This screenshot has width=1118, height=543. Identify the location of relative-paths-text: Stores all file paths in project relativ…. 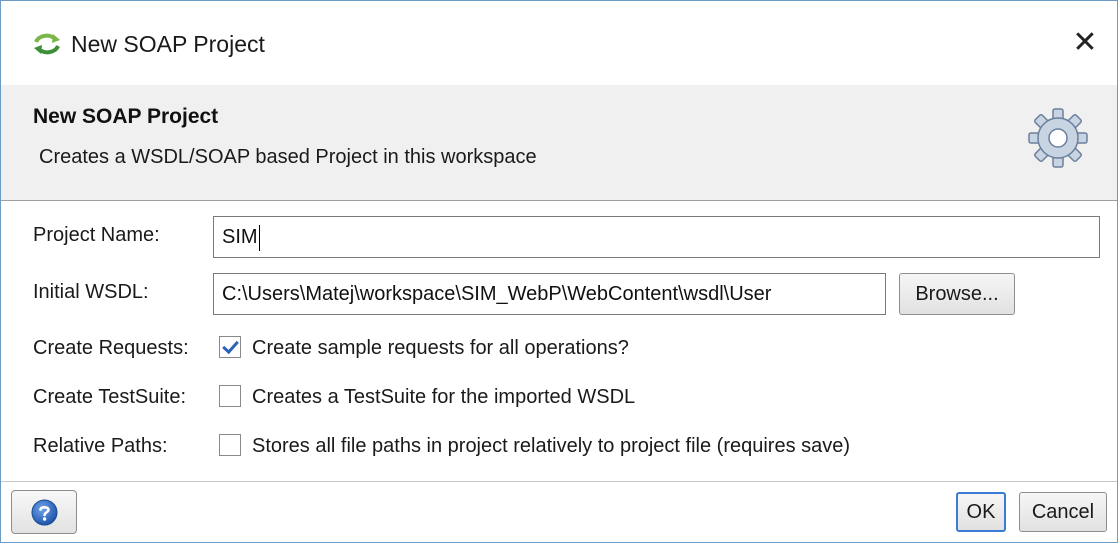
(551, 446).